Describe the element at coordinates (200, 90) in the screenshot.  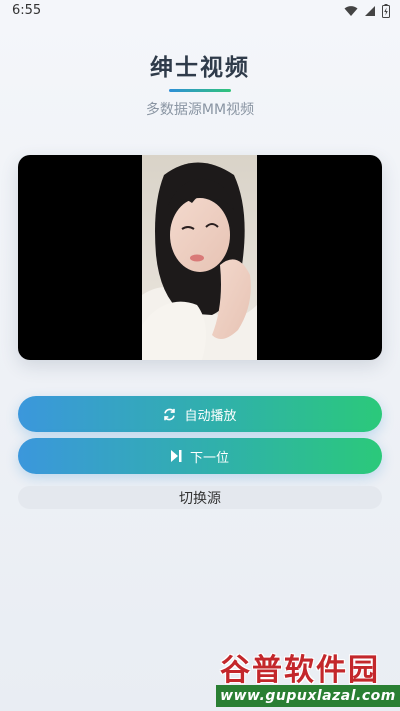
I see `title-underline` at that location.